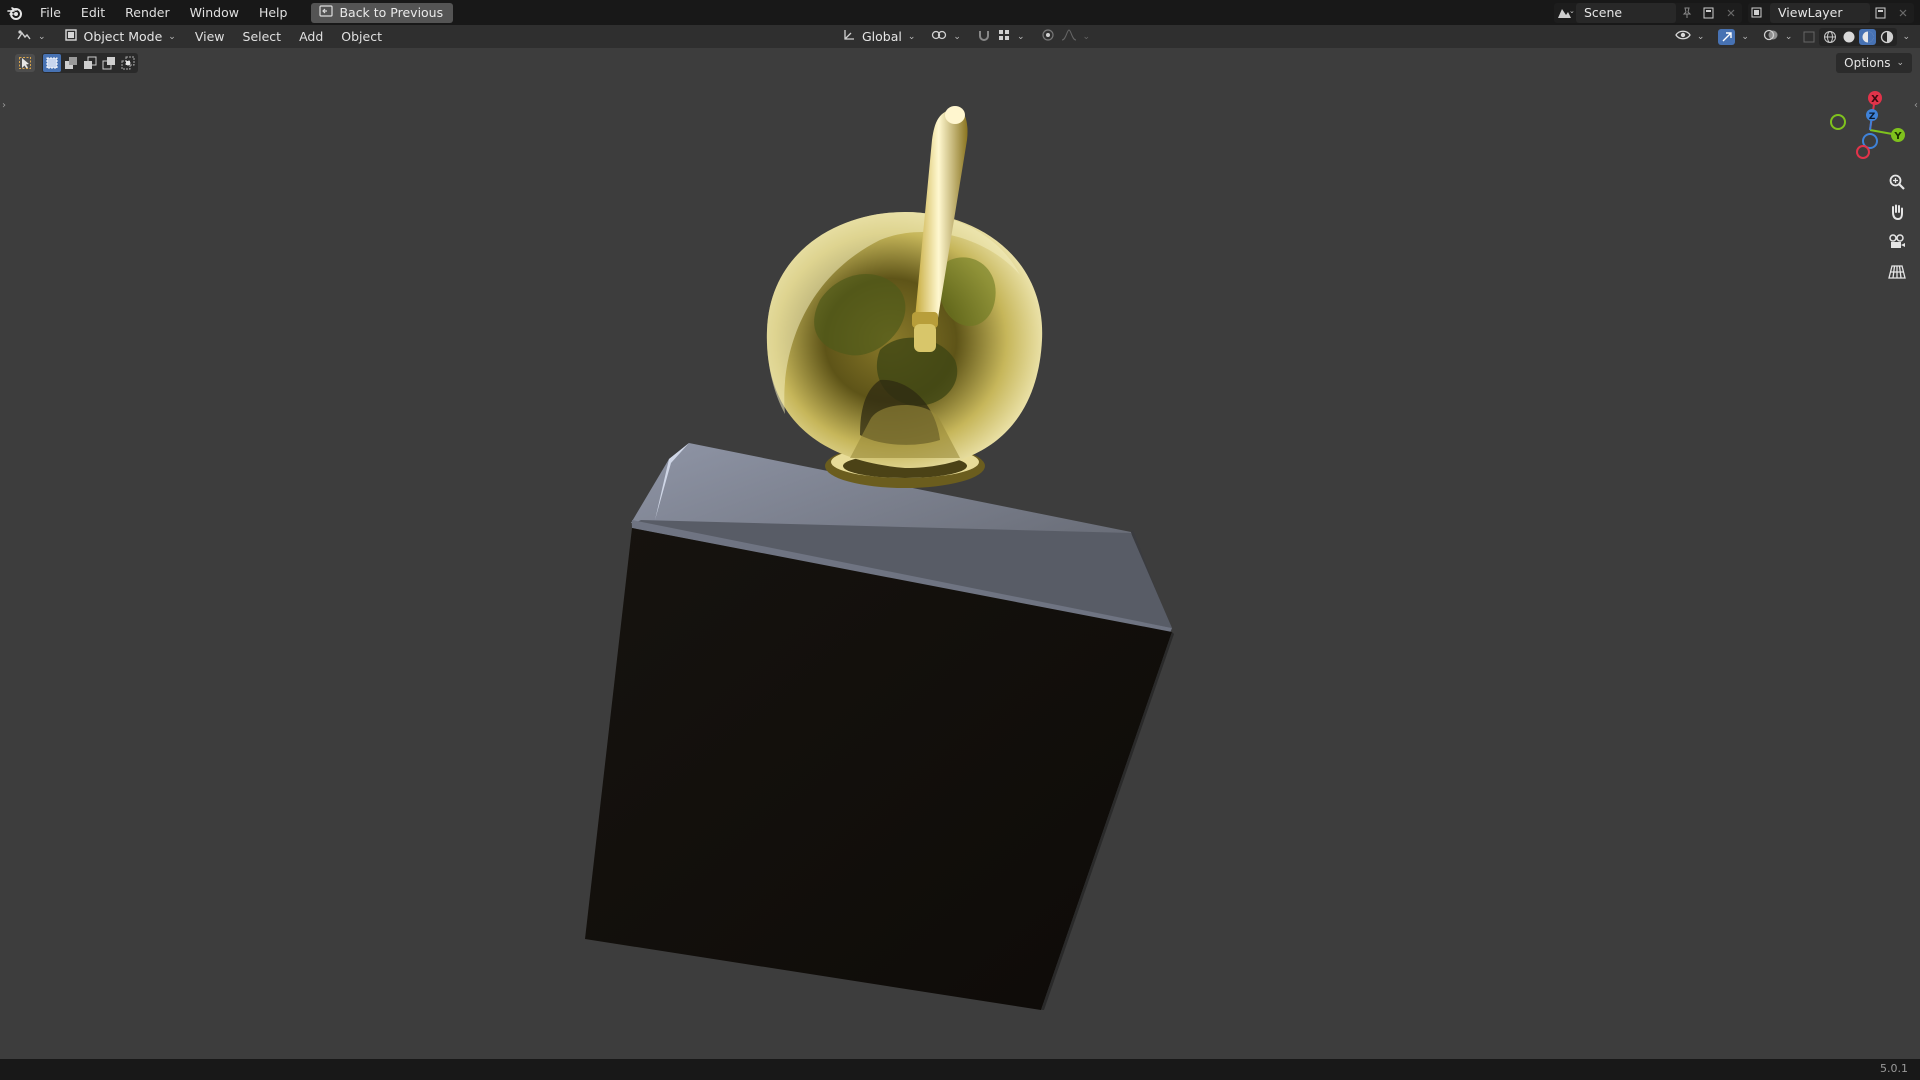 The width and height of the screenshot is (1920, 1080). What do you see at coordinates (984, 36) in the screenshot?
I see `magnet-icon` at bounding box center [984, 36].